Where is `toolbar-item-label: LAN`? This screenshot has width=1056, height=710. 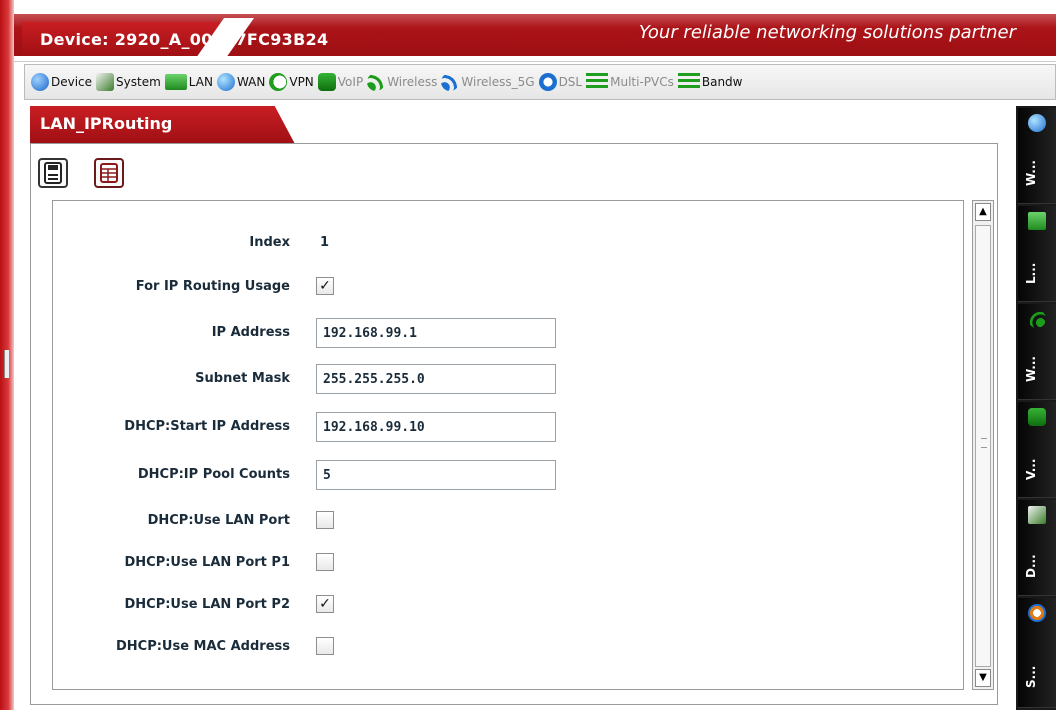 toolbar-item-label: LAN is located at coordinates (200, 82).